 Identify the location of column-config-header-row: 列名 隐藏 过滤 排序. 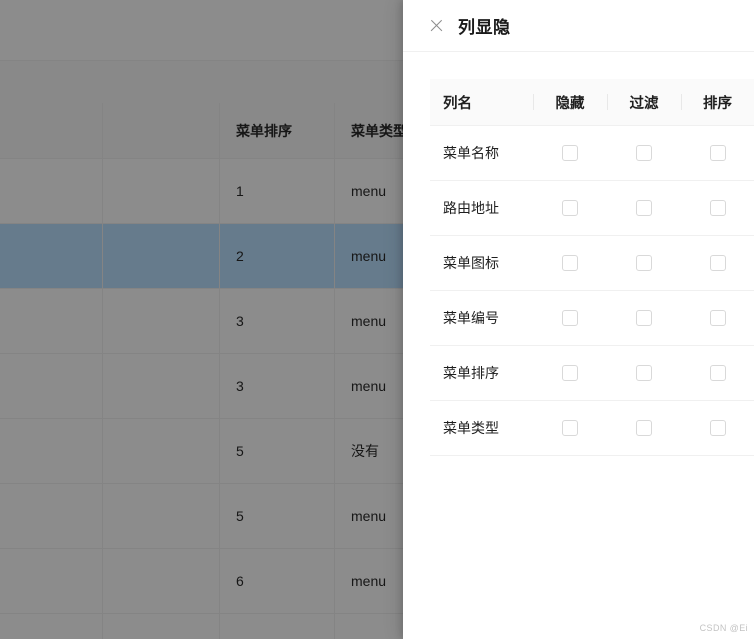
(592, 102).